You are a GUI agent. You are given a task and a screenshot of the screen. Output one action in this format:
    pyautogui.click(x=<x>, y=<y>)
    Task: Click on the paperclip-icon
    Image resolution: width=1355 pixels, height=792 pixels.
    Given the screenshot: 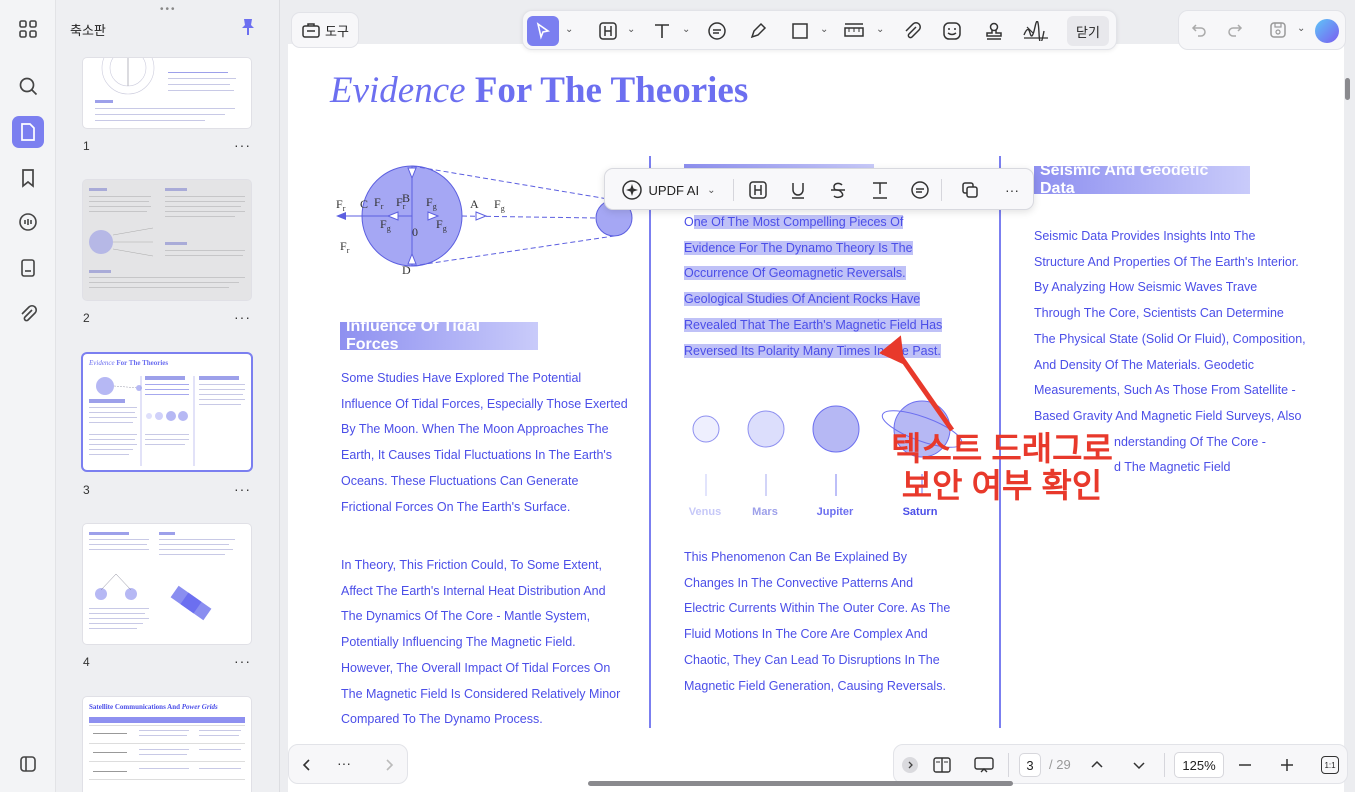 What is the action you would take?
    pyautogui.click(x=913, y=30)
    